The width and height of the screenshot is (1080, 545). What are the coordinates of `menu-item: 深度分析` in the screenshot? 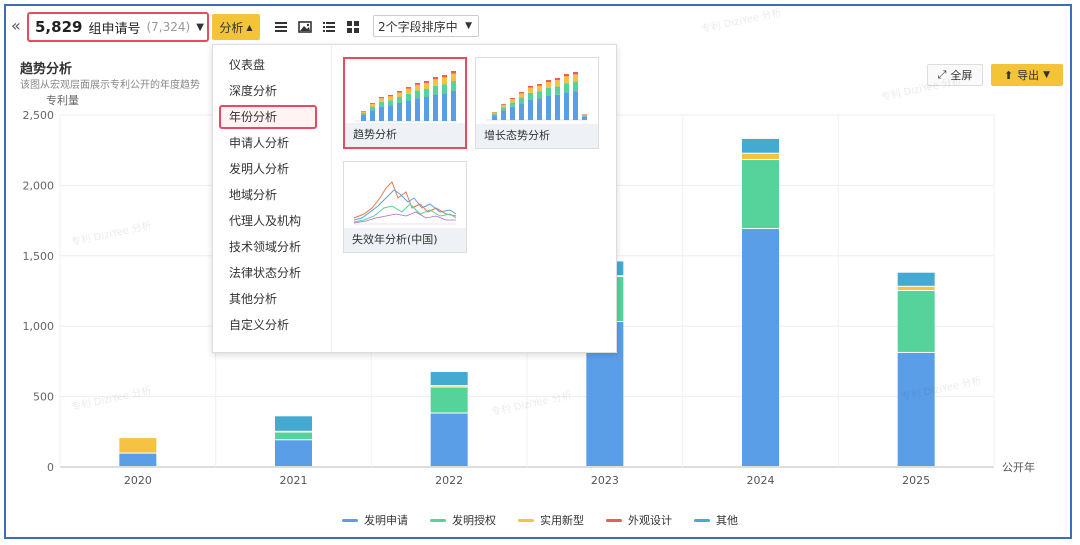 It's located at (268, 91).